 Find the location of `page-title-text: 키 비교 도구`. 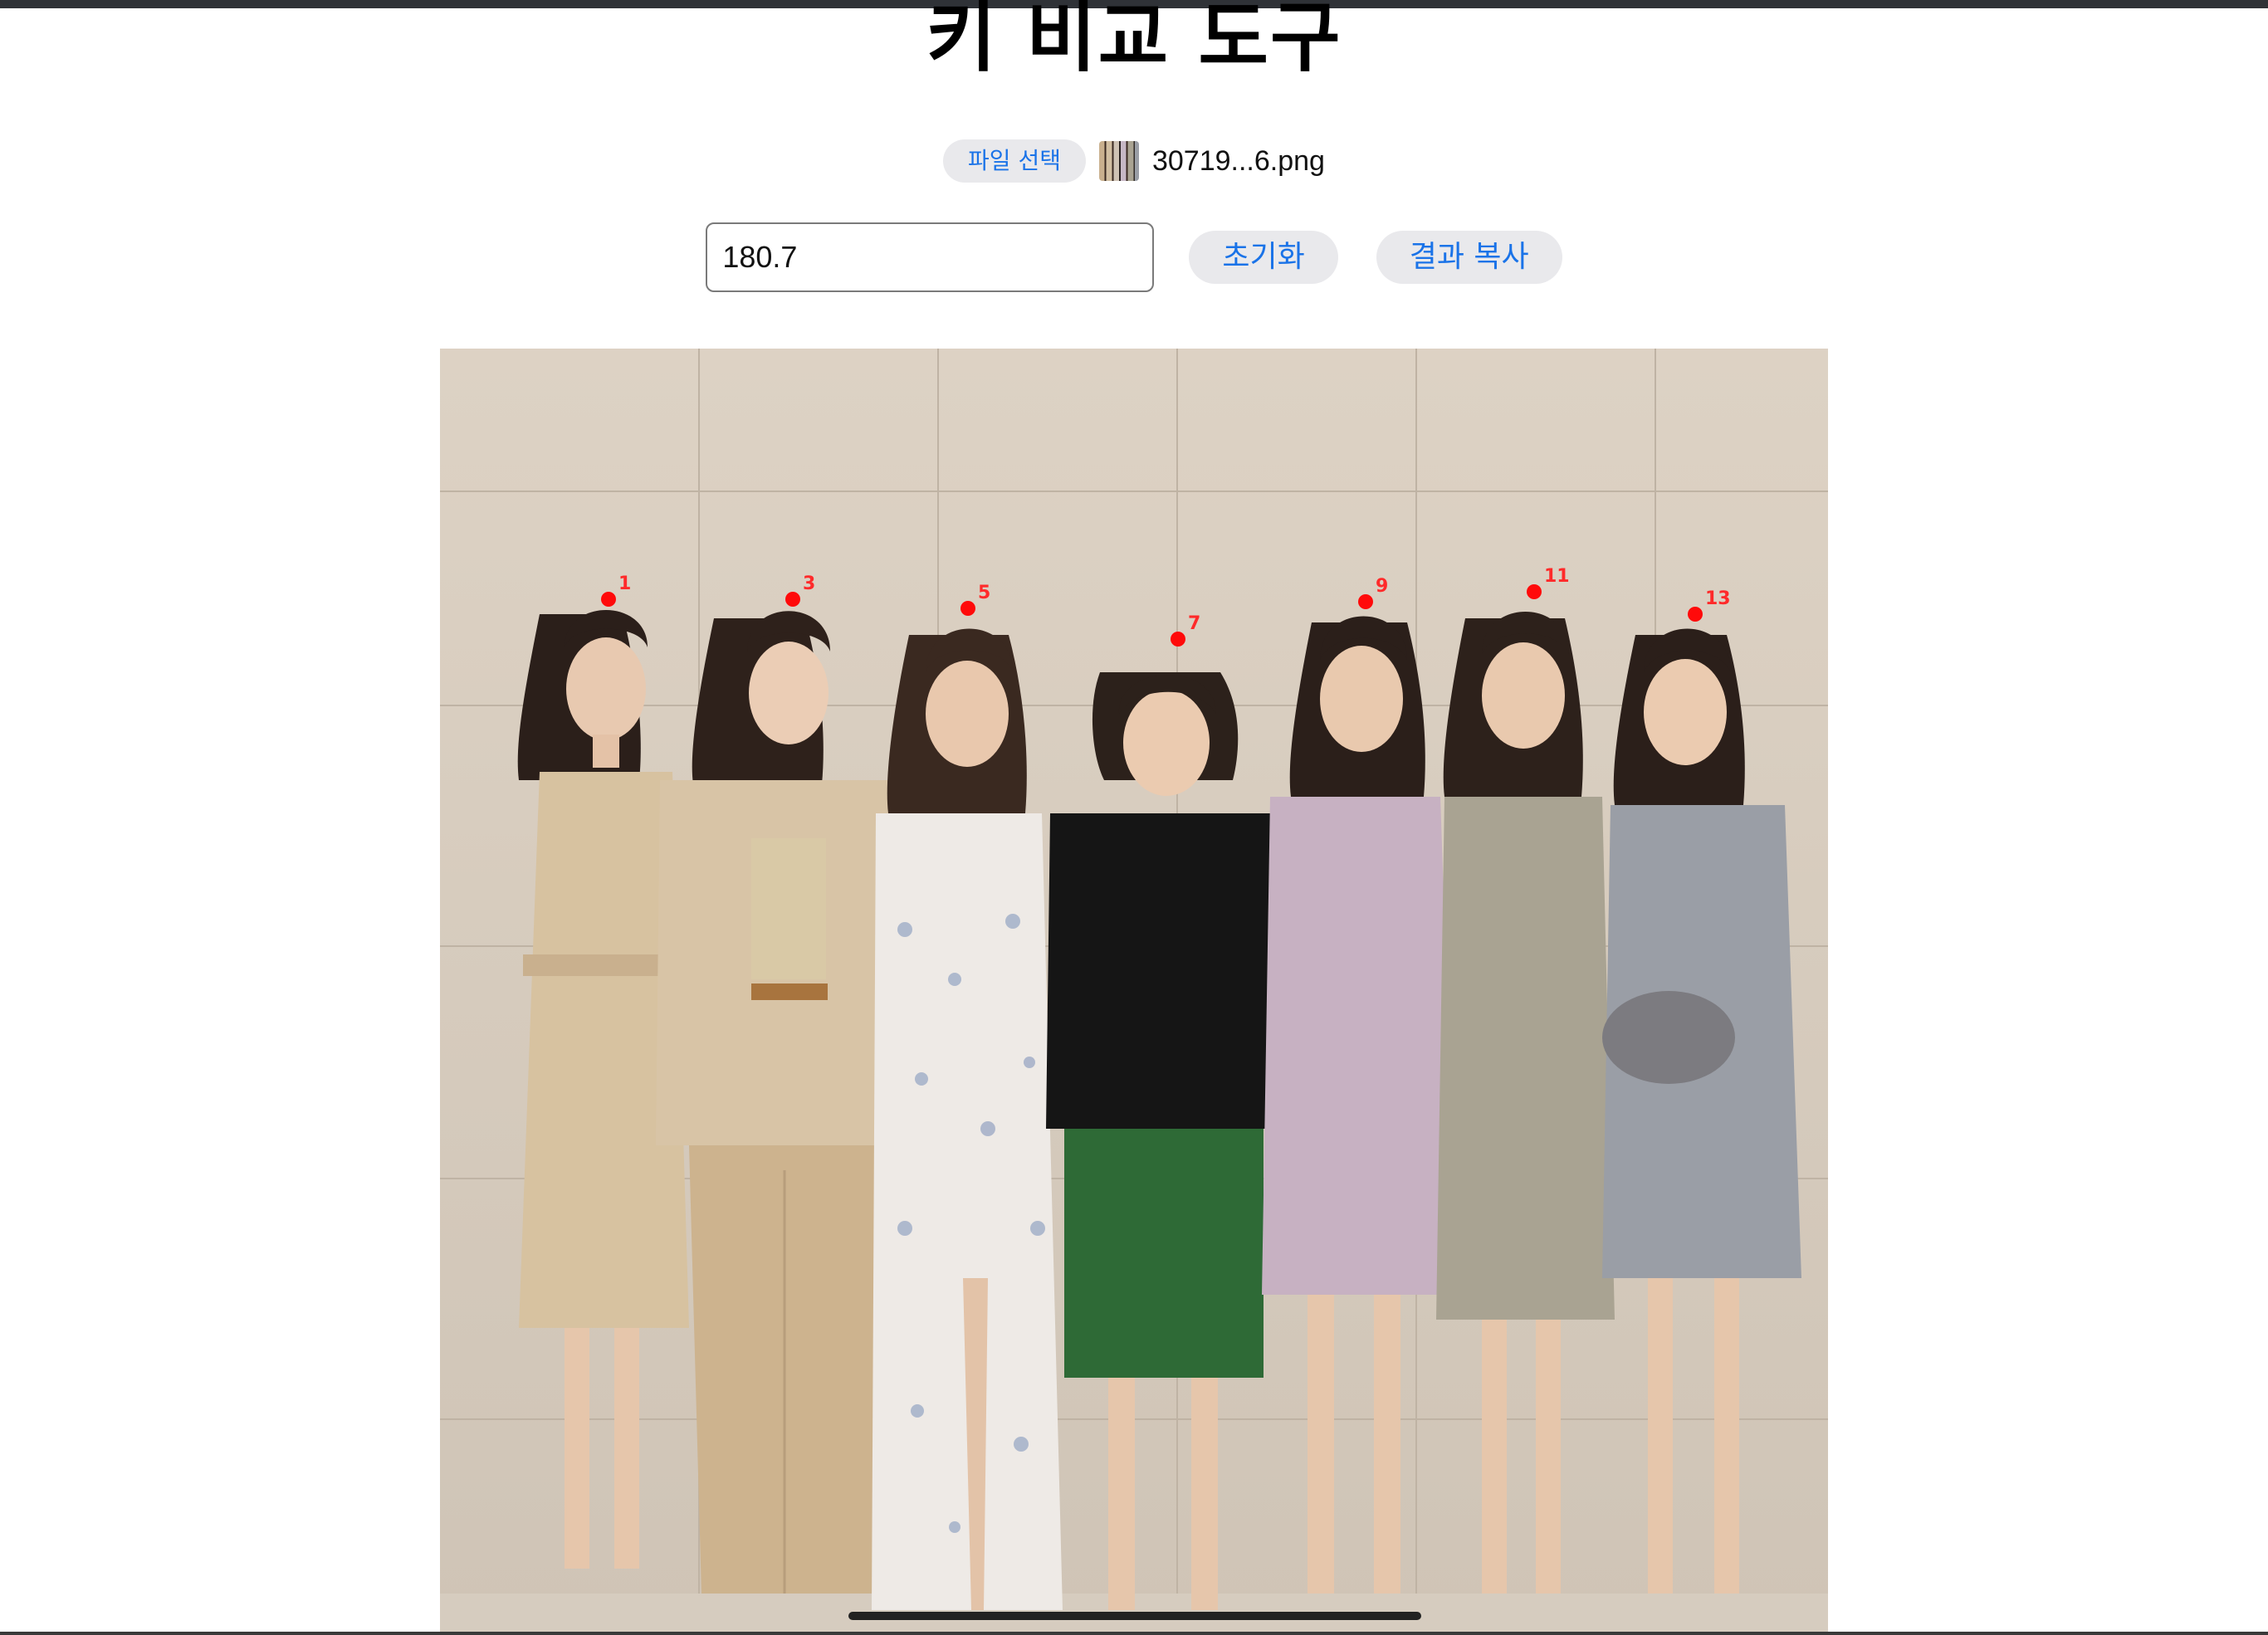

page-title-text: 키 비교 도구 is located at coordinates (1134, 37).